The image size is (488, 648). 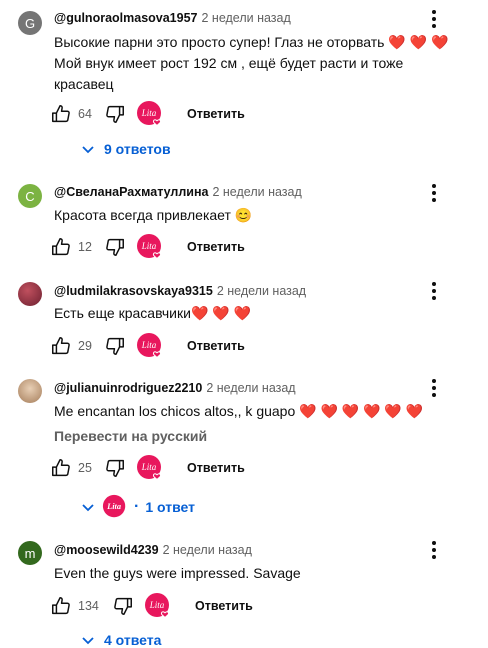 I want to click on comment-actions: 12 Lita Ответить, so click(x=244, y=247).